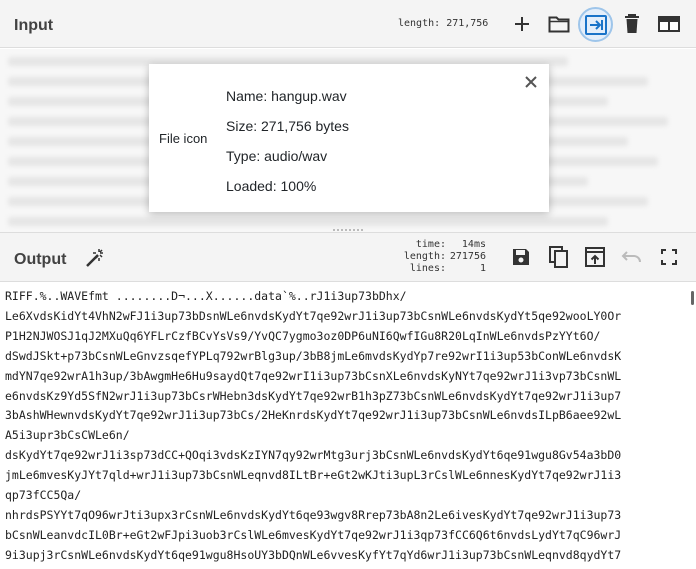 This screenshot has height=569, width=696. What do you see at coordinates (348, 24) in the screenshot?
I see `input-header: Input length: 271,756` at bounding box center [348, 24].